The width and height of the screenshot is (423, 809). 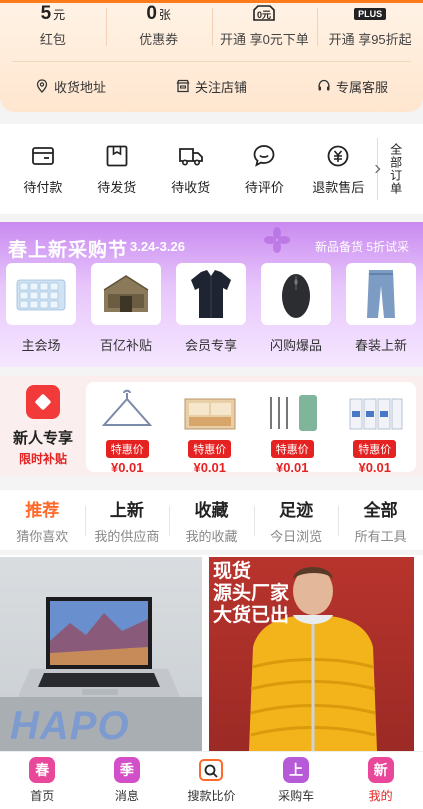 I want to click on profile-icon: 新, so click(x=380, y=770).